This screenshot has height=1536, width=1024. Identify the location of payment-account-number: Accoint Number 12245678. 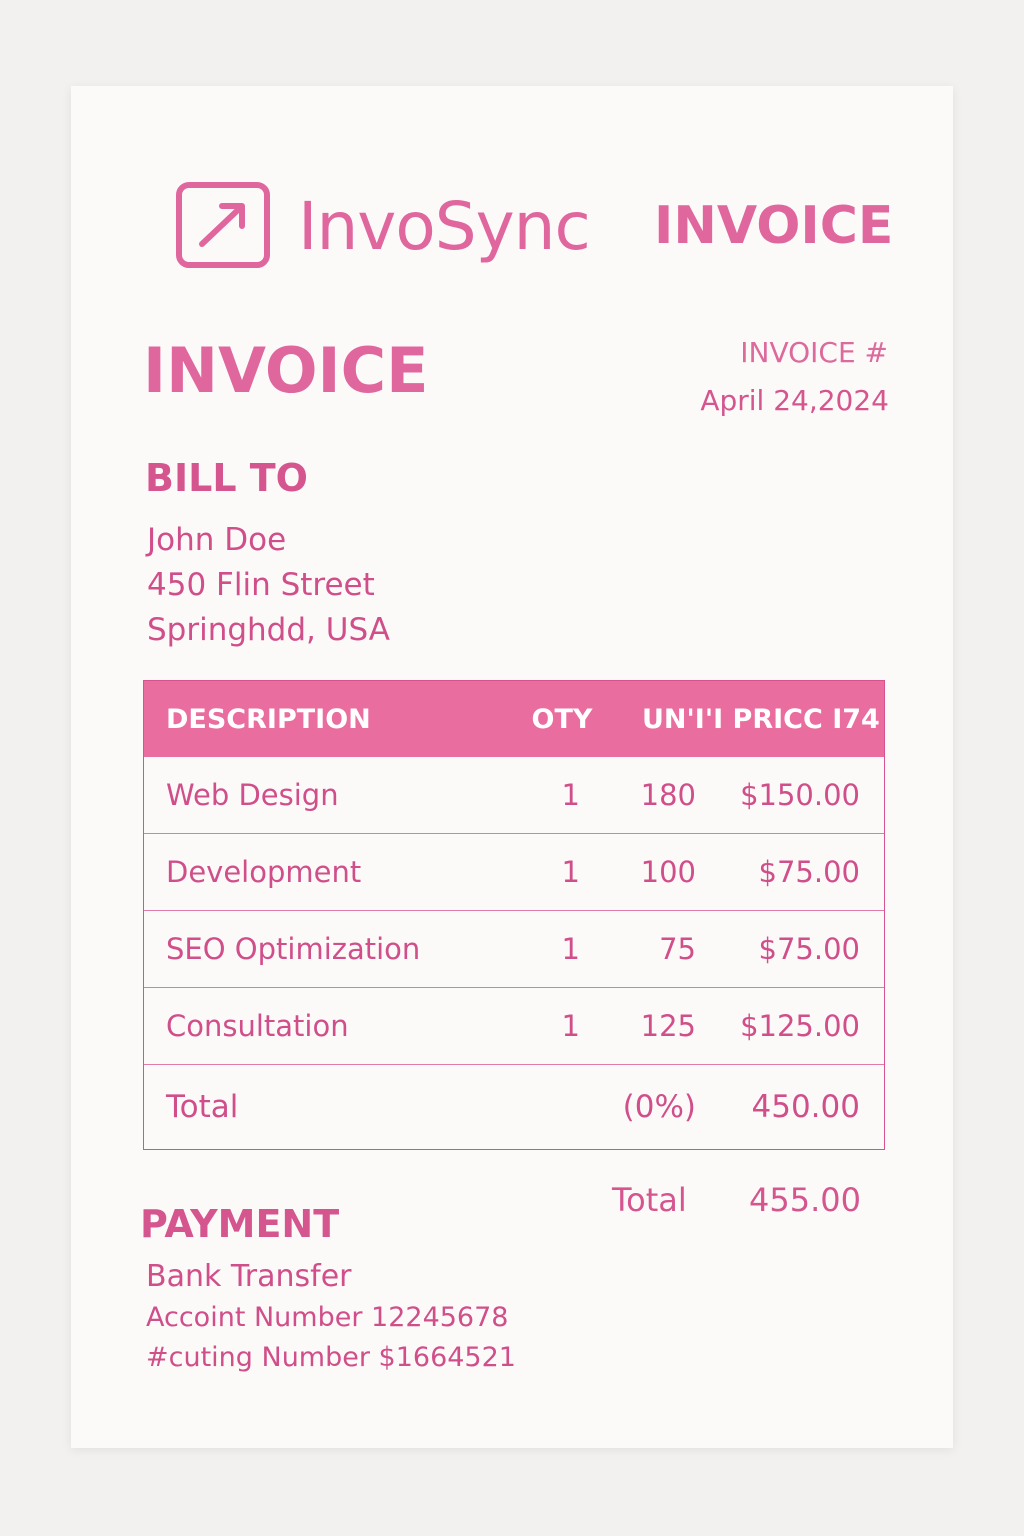
(327, 1317).